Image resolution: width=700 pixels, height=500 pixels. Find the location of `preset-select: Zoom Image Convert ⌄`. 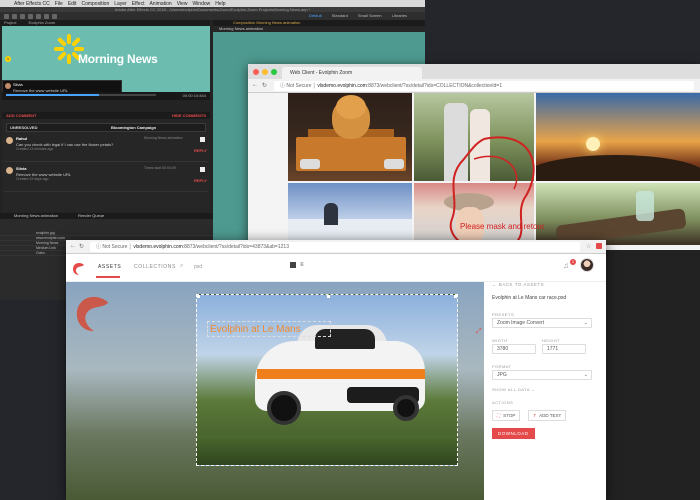

preset-select: Zoom Image Convert ⌄ is located at coordinates (542, 323).